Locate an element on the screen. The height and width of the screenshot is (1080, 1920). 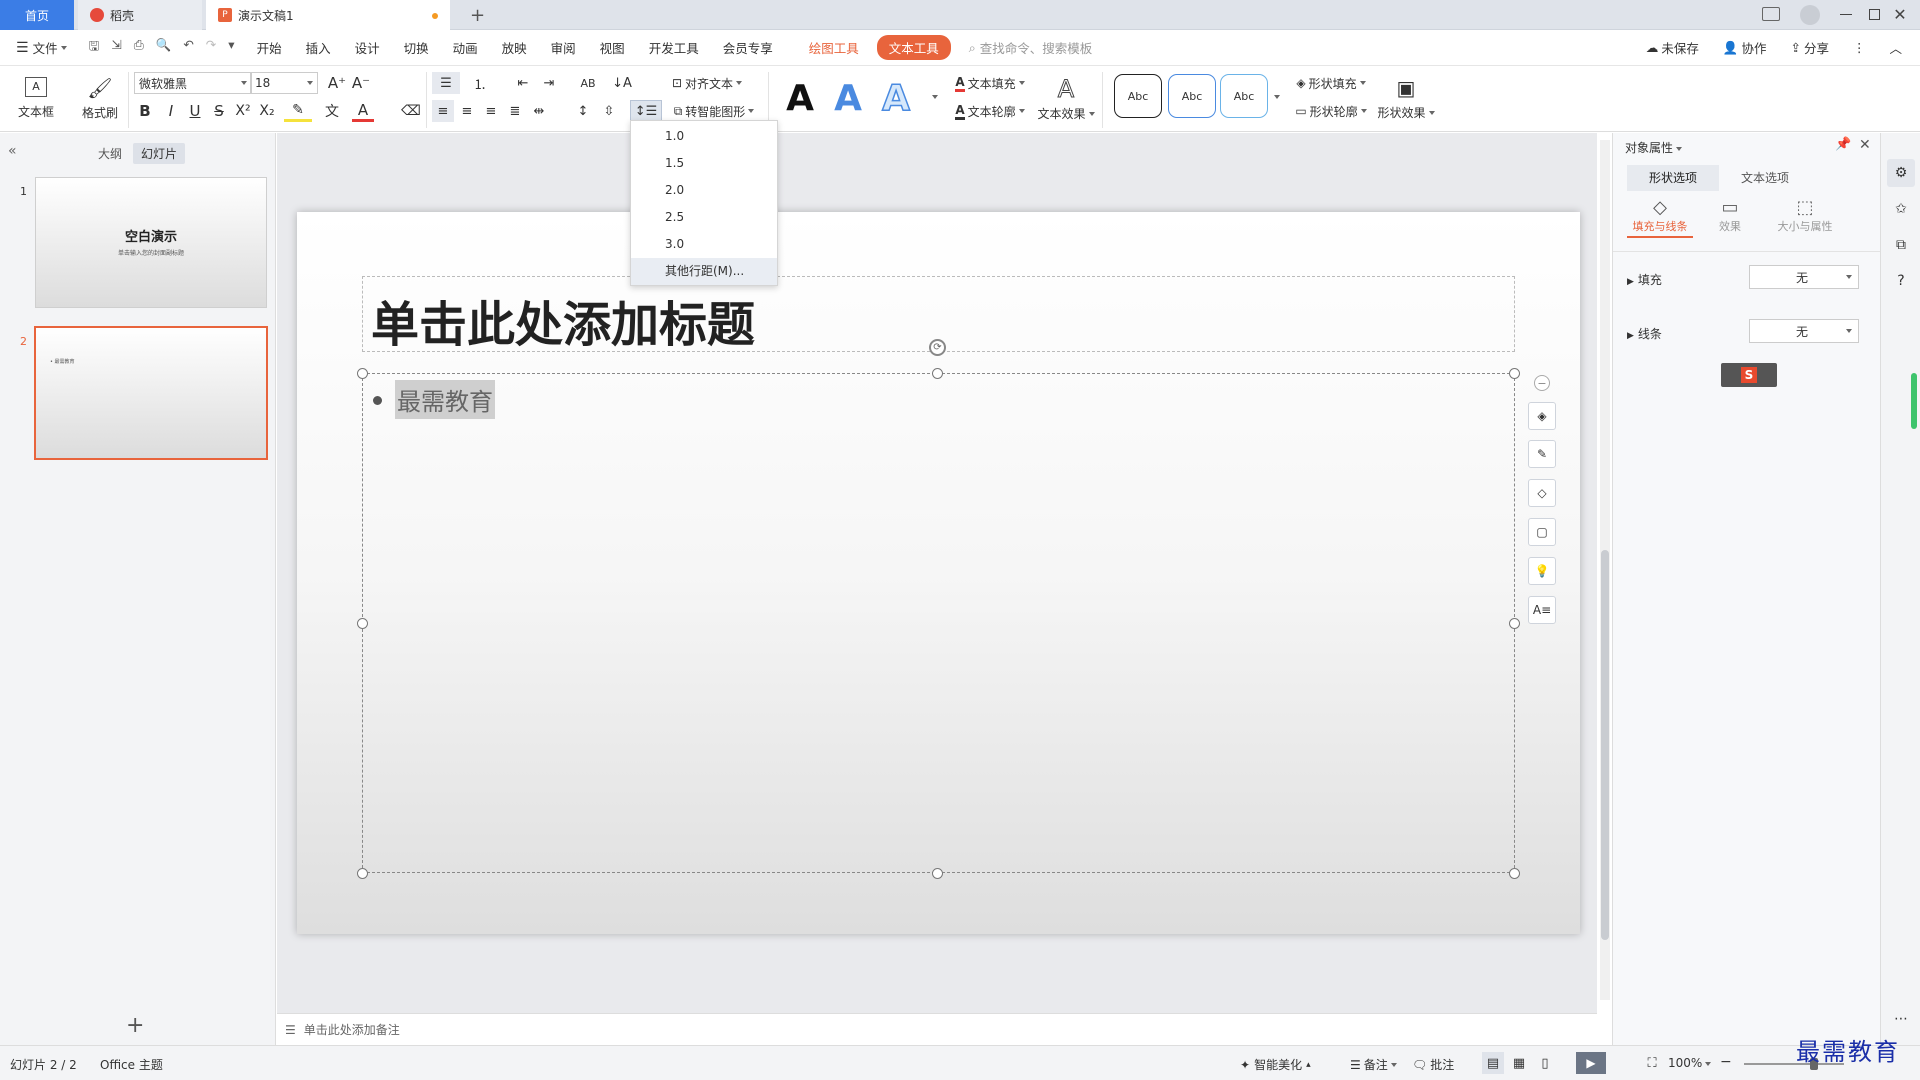
align-right-icon: ≡ is located at coordinates (491, 111).